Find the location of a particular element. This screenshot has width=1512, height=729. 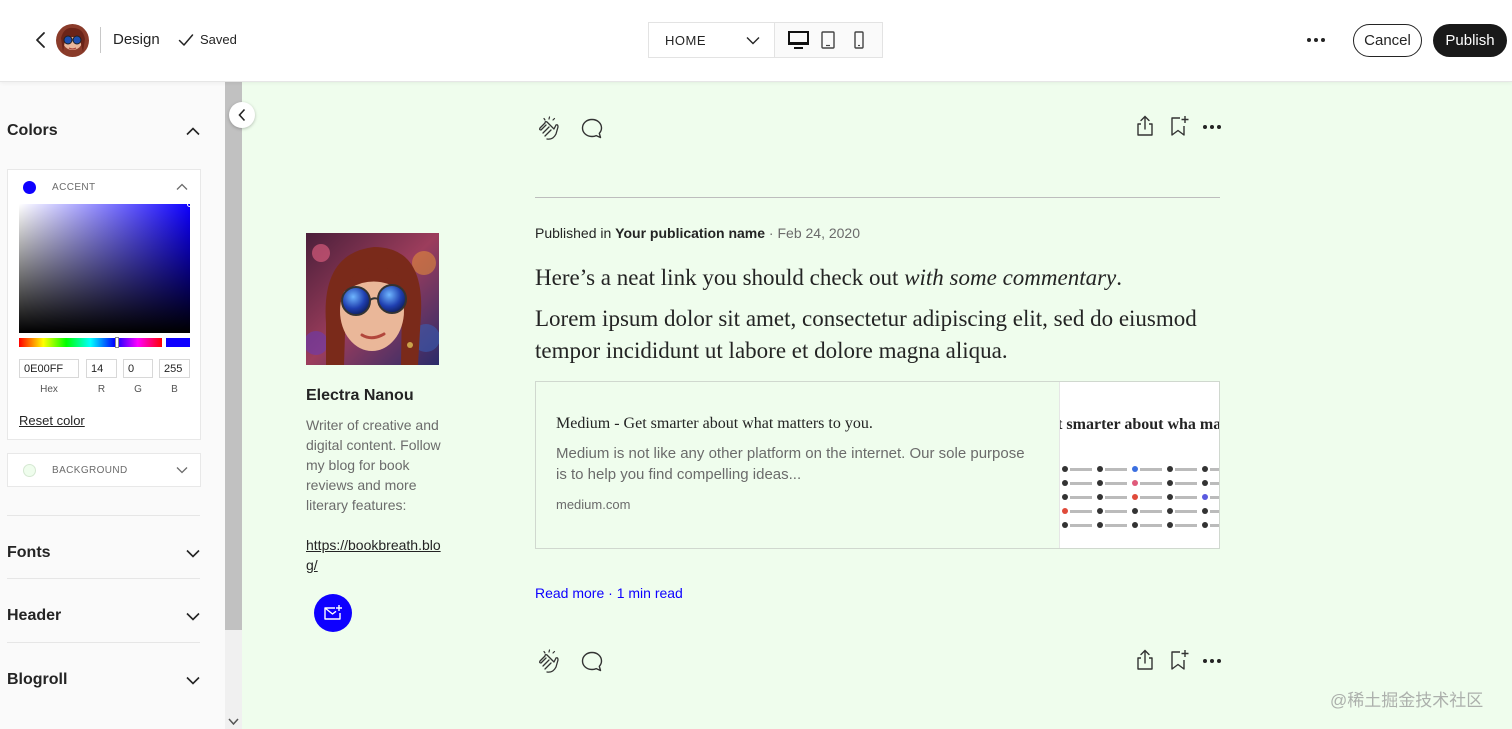

link-preview-domain: medium.com is located at coordinates (593, 504).